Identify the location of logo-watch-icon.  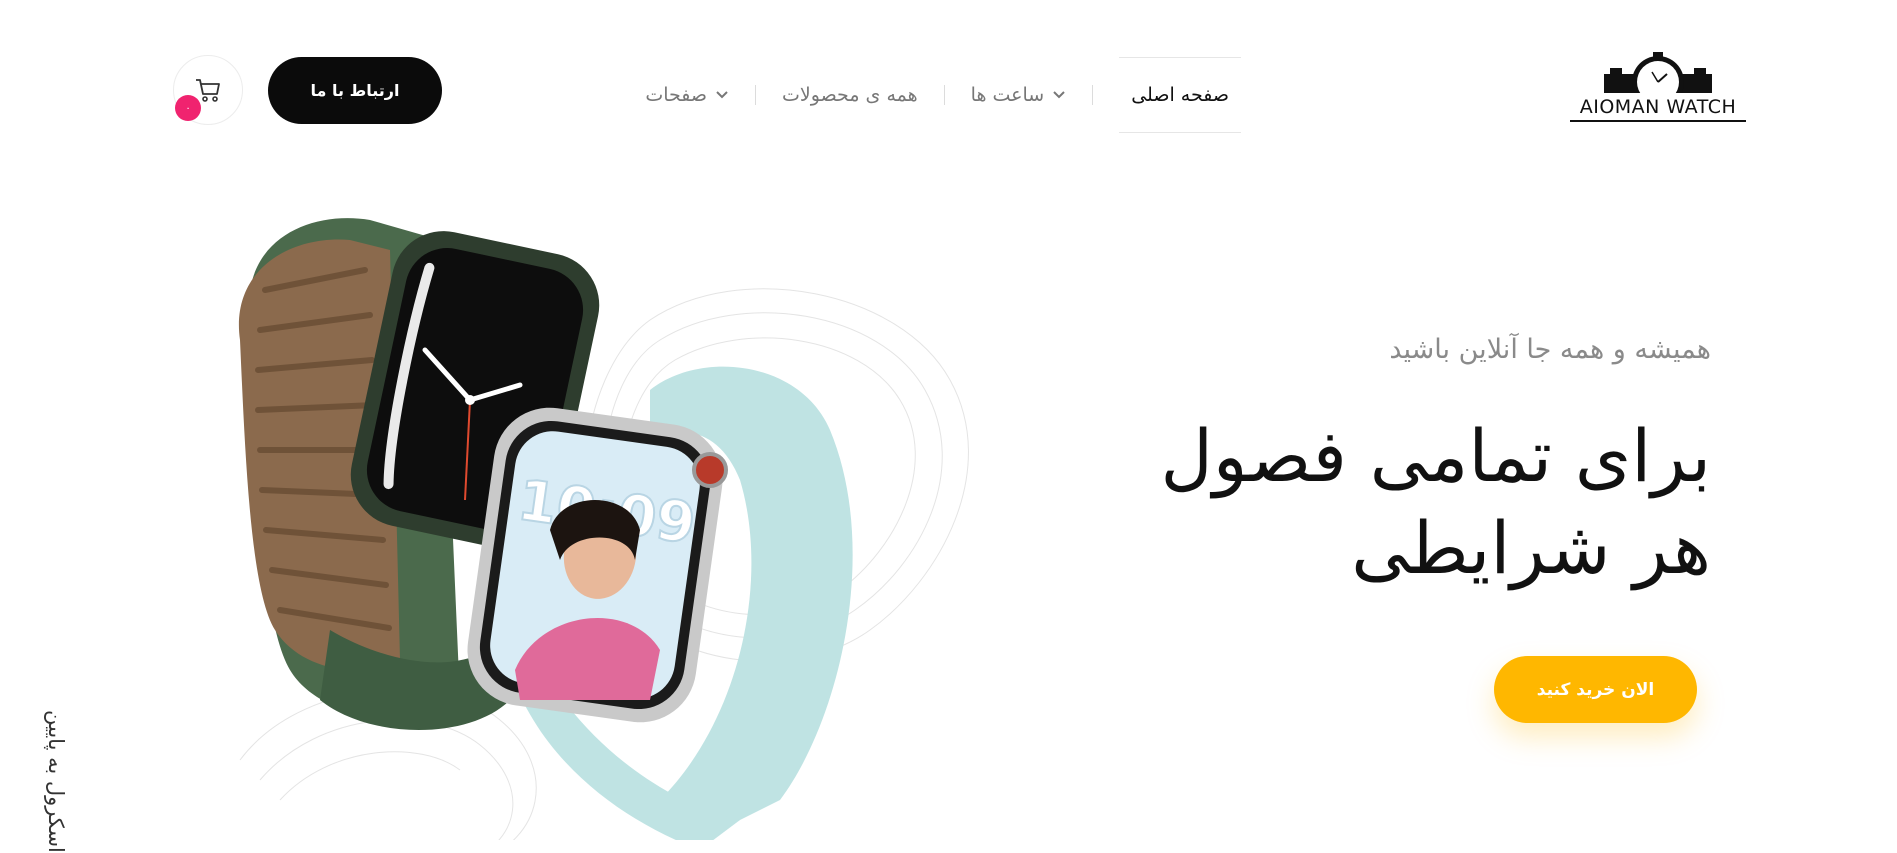
(1658, 77).